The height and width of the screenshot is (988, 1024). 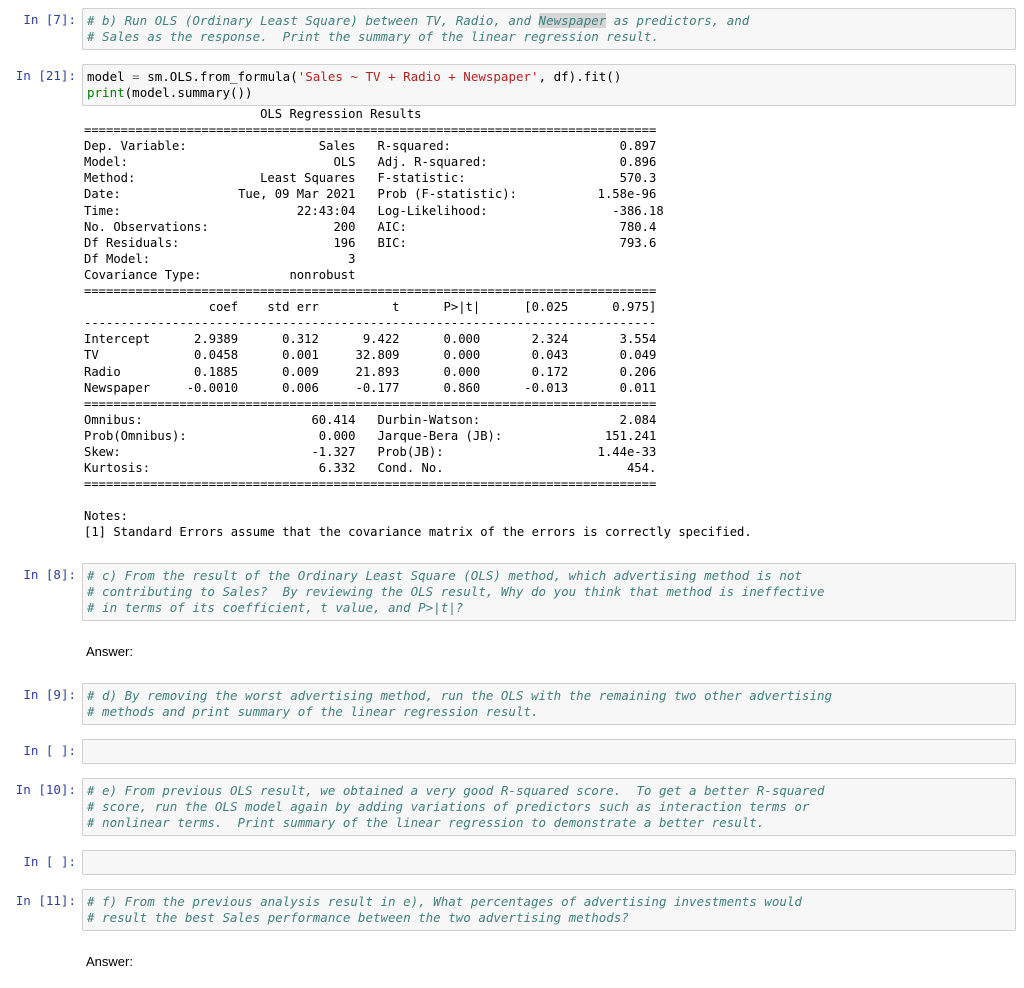 I want to click on code-token-summary: (model.summary()), so click(x=188, y=92).